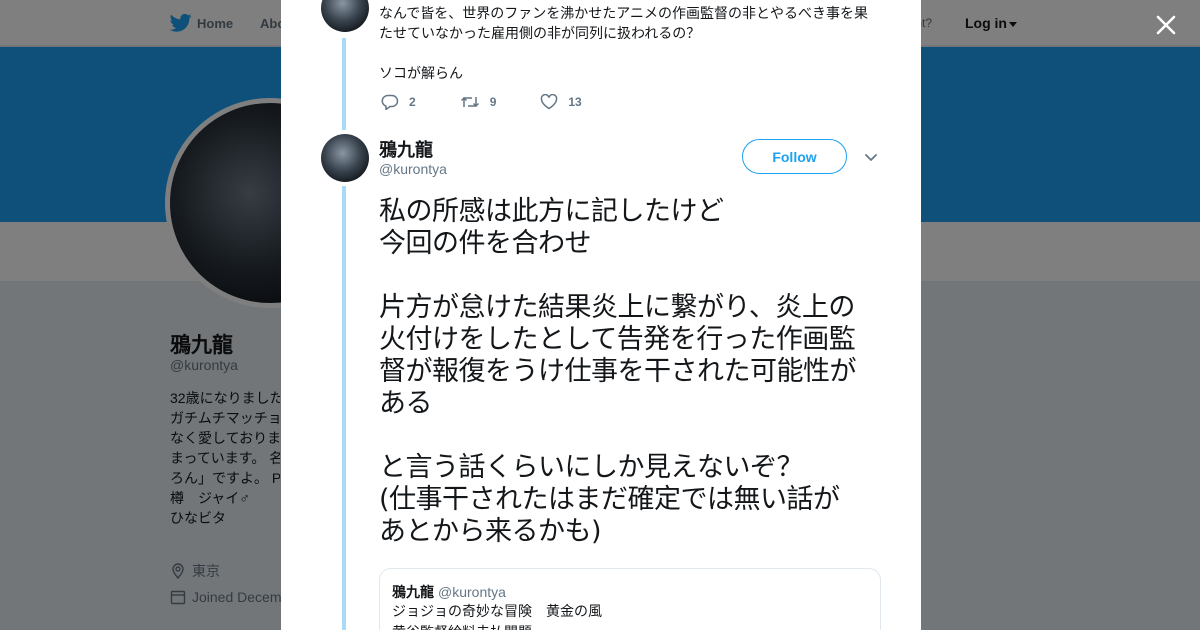  I want to click on quoted-tweet-name: 鴉九龍, so click(413, 592).